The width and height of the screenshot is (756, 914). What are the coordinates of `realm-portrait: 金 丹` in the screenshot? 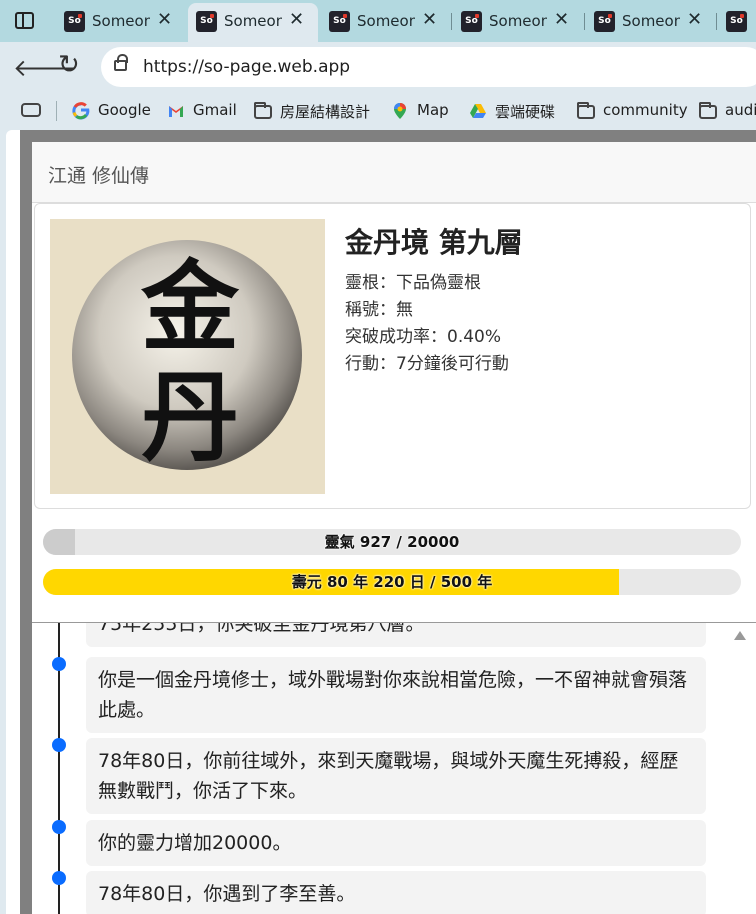 It's located at (187, 356).